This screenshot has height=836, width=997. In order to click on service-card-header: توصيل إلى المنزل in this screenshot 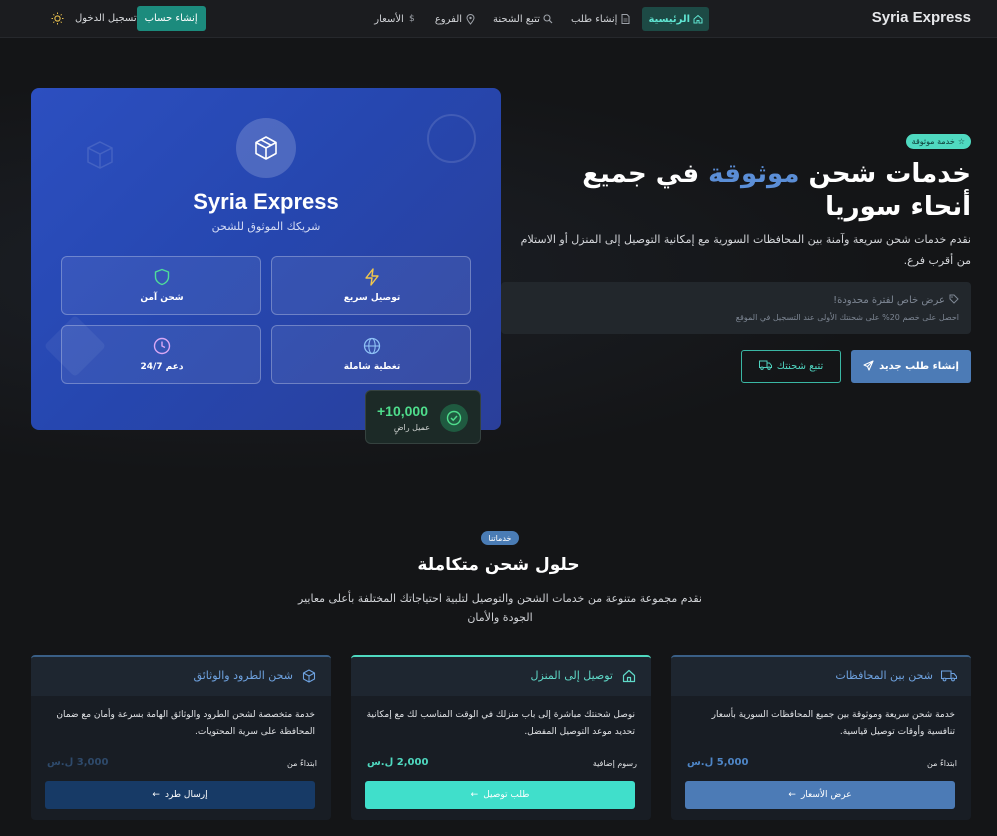, I will do `click(501, 676)`.